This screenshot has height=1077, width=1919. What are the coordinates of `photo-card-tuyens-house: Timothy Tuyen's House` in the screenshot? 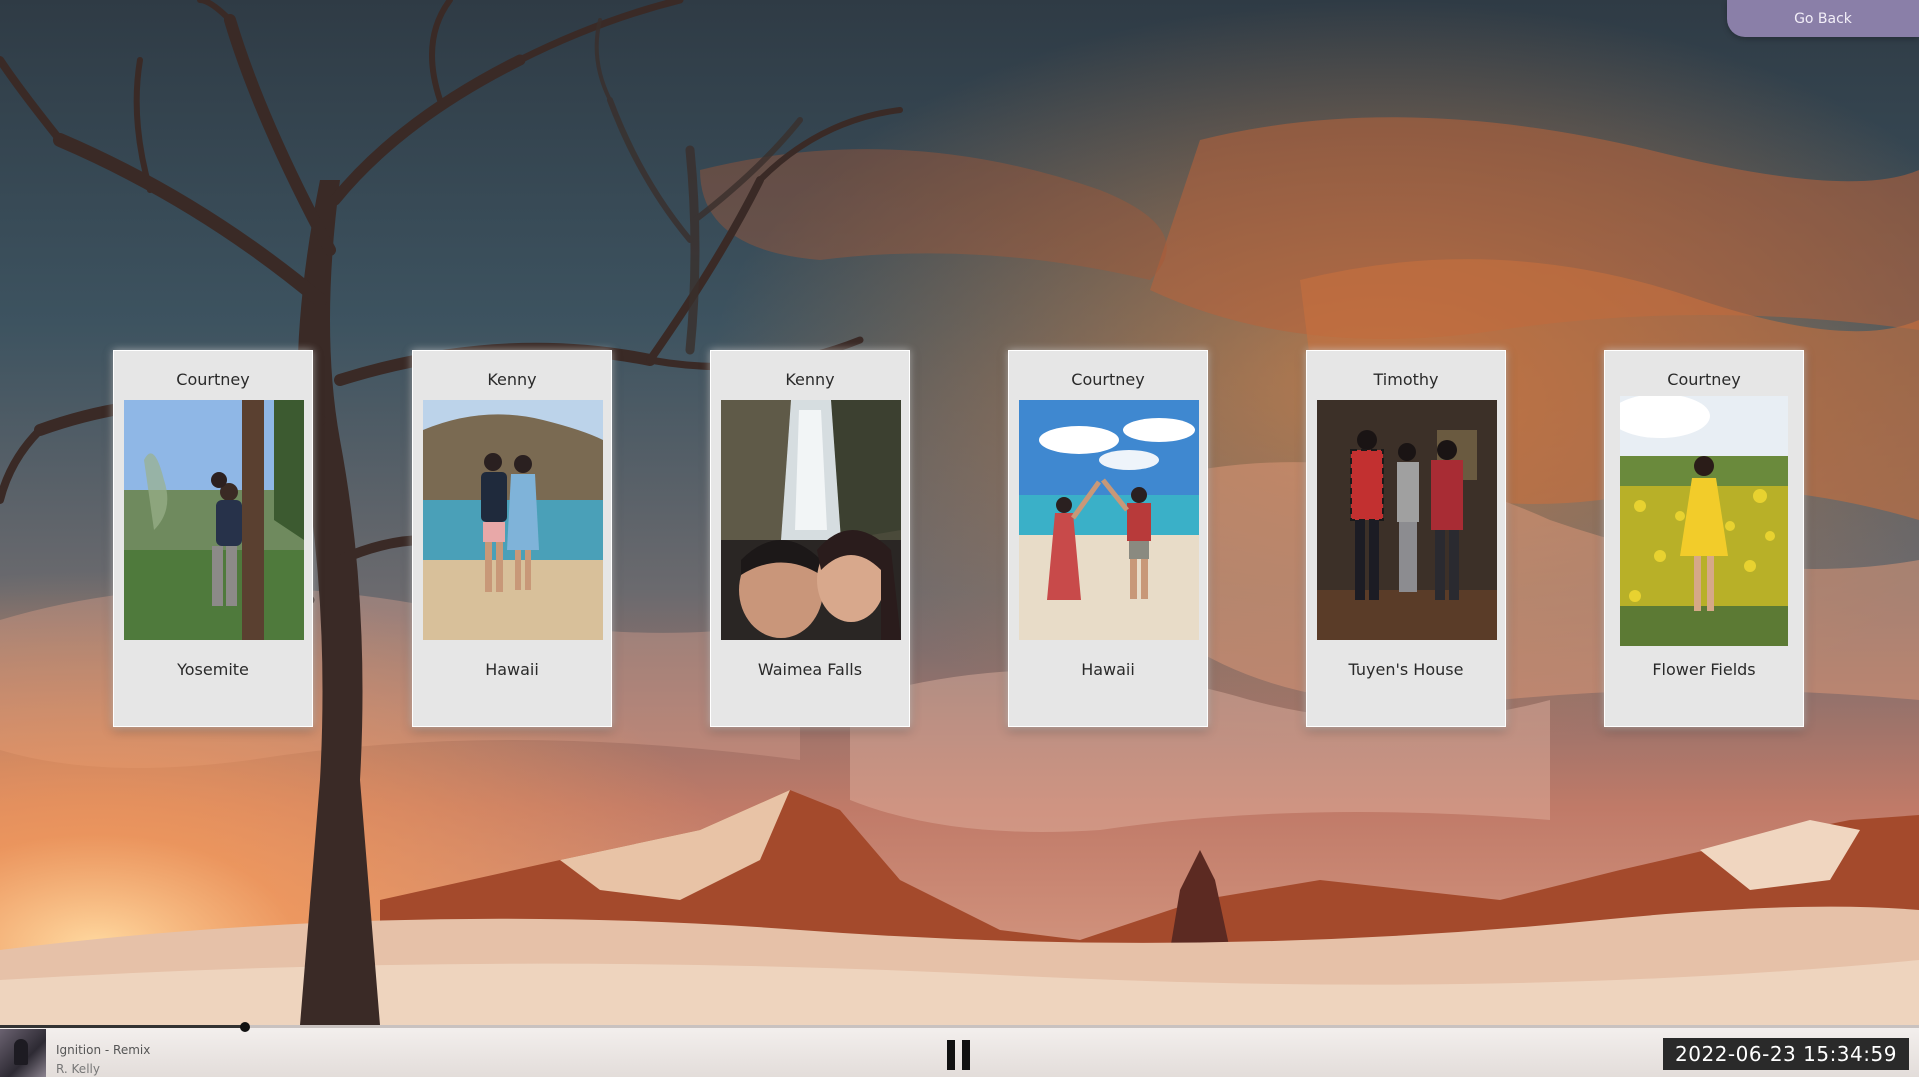 It's located at (1406, 538).